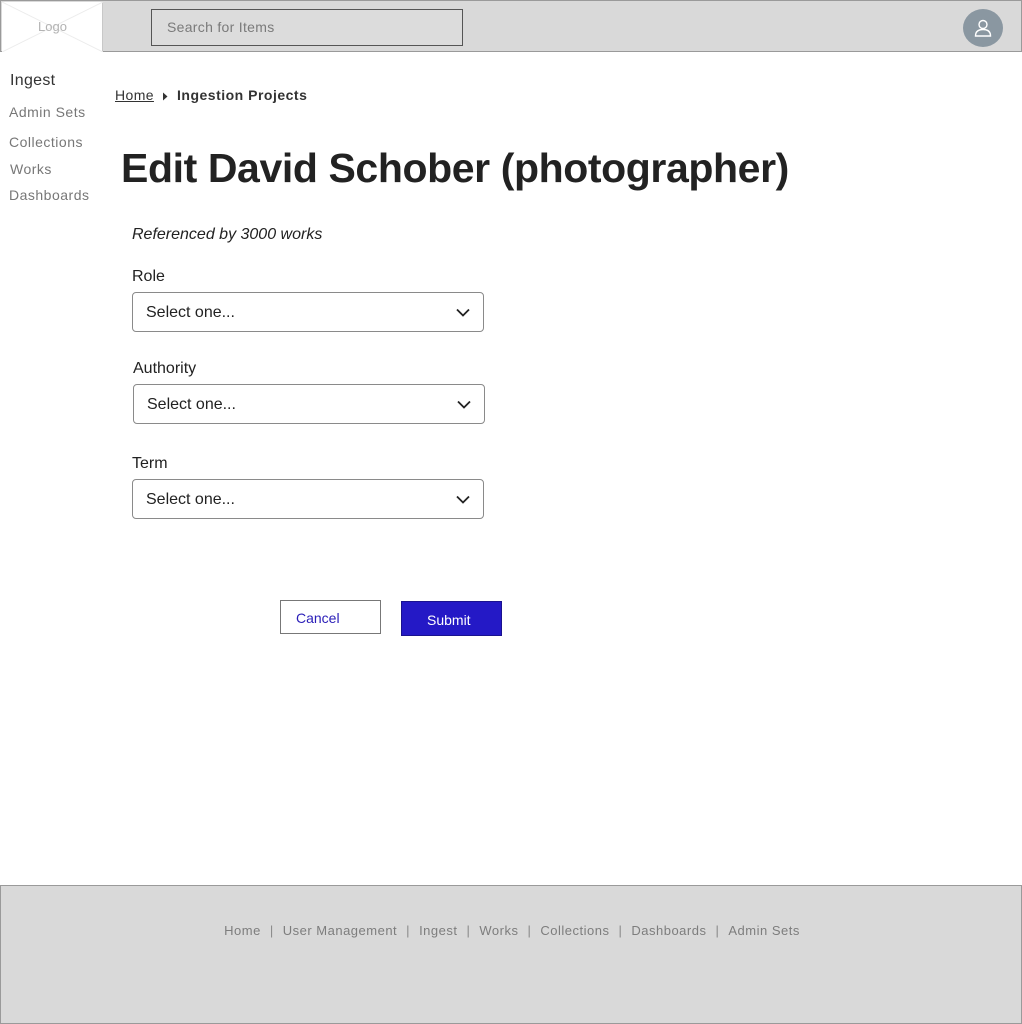  What do you see at coordinates (498, 930) in the screenshot?
I see `footer-link-works: Works` at bounding box center [498, 930].